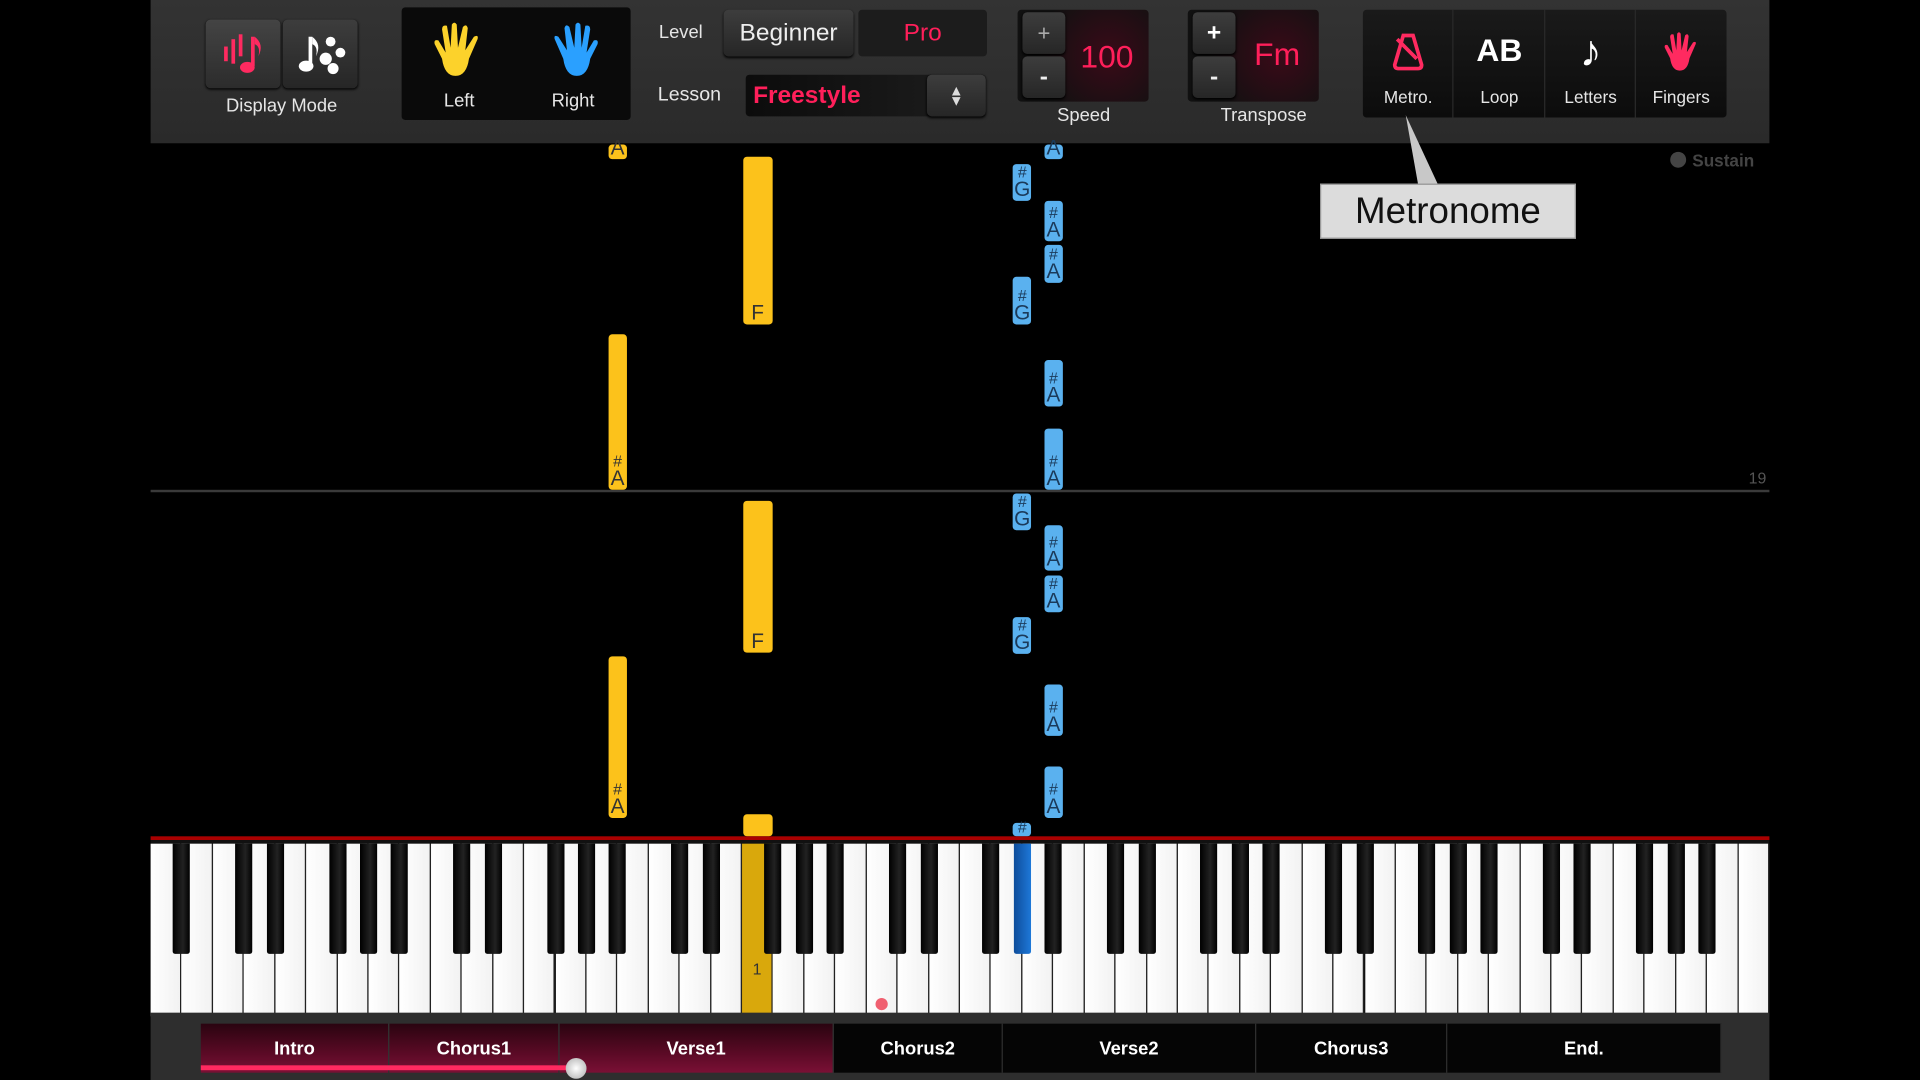  Describe the element at coordinates (182, 898) in the screenshot. I see `black-key-A#0` at that location.